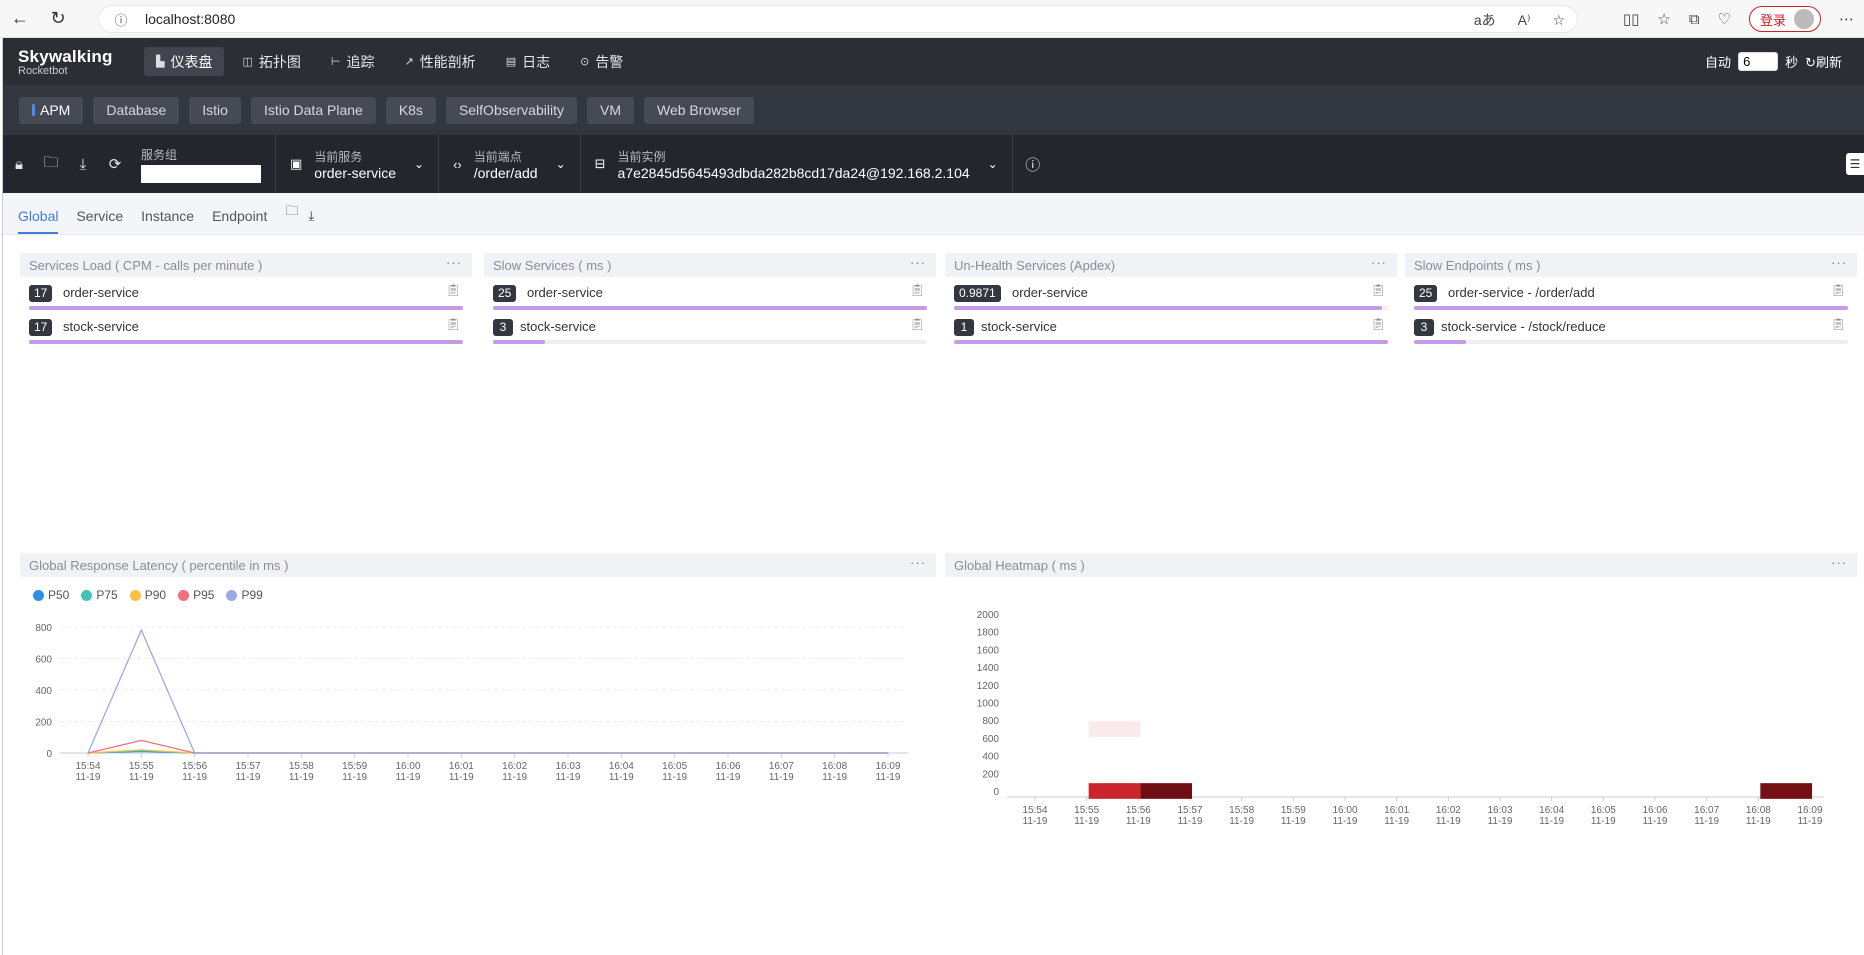  I want to click on service-group-input, so click(201, 173).